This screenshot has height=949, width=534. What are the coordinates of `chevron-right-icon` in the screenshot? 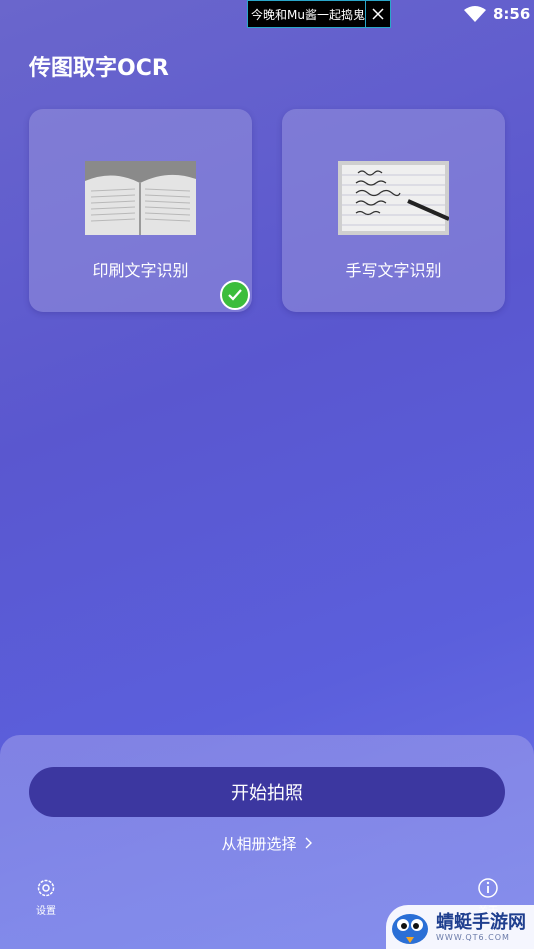 It's located at (309, 845).